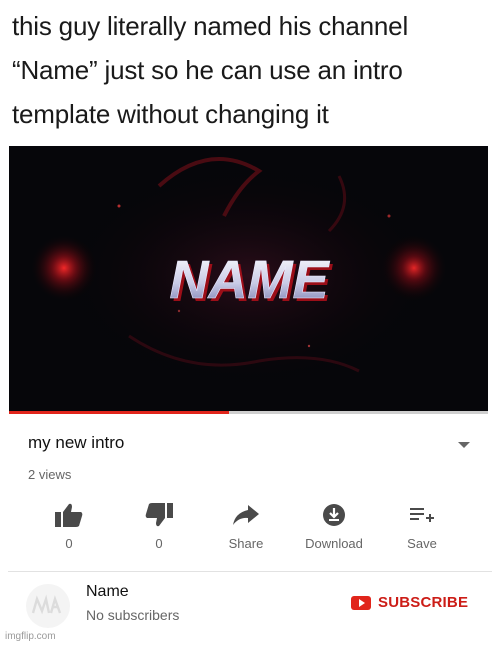 The image size is (500, 646). What do you see at coordinates (422, 543) in the screenshot?
I see `save-label: Save` at bounding box center [422, 543].